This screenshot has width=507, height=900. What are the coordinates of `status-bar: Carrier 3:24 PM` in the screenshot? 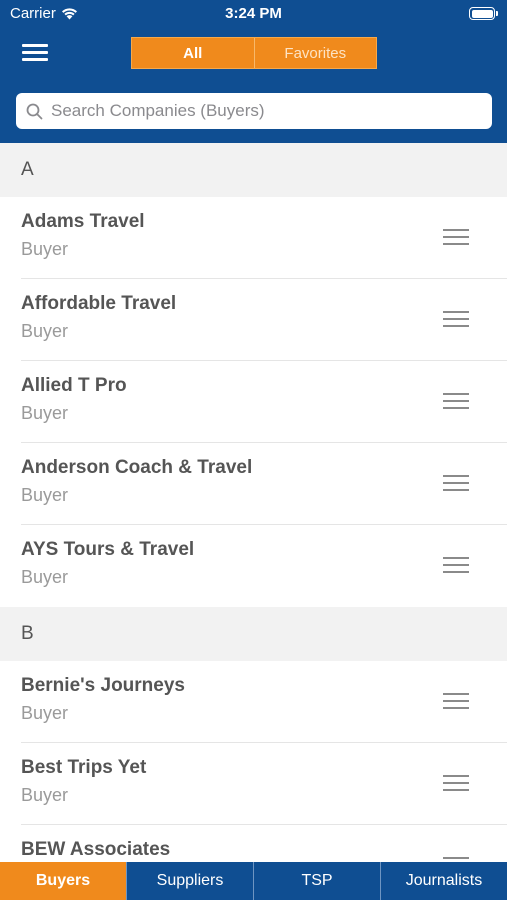 It's located at (253, 14).